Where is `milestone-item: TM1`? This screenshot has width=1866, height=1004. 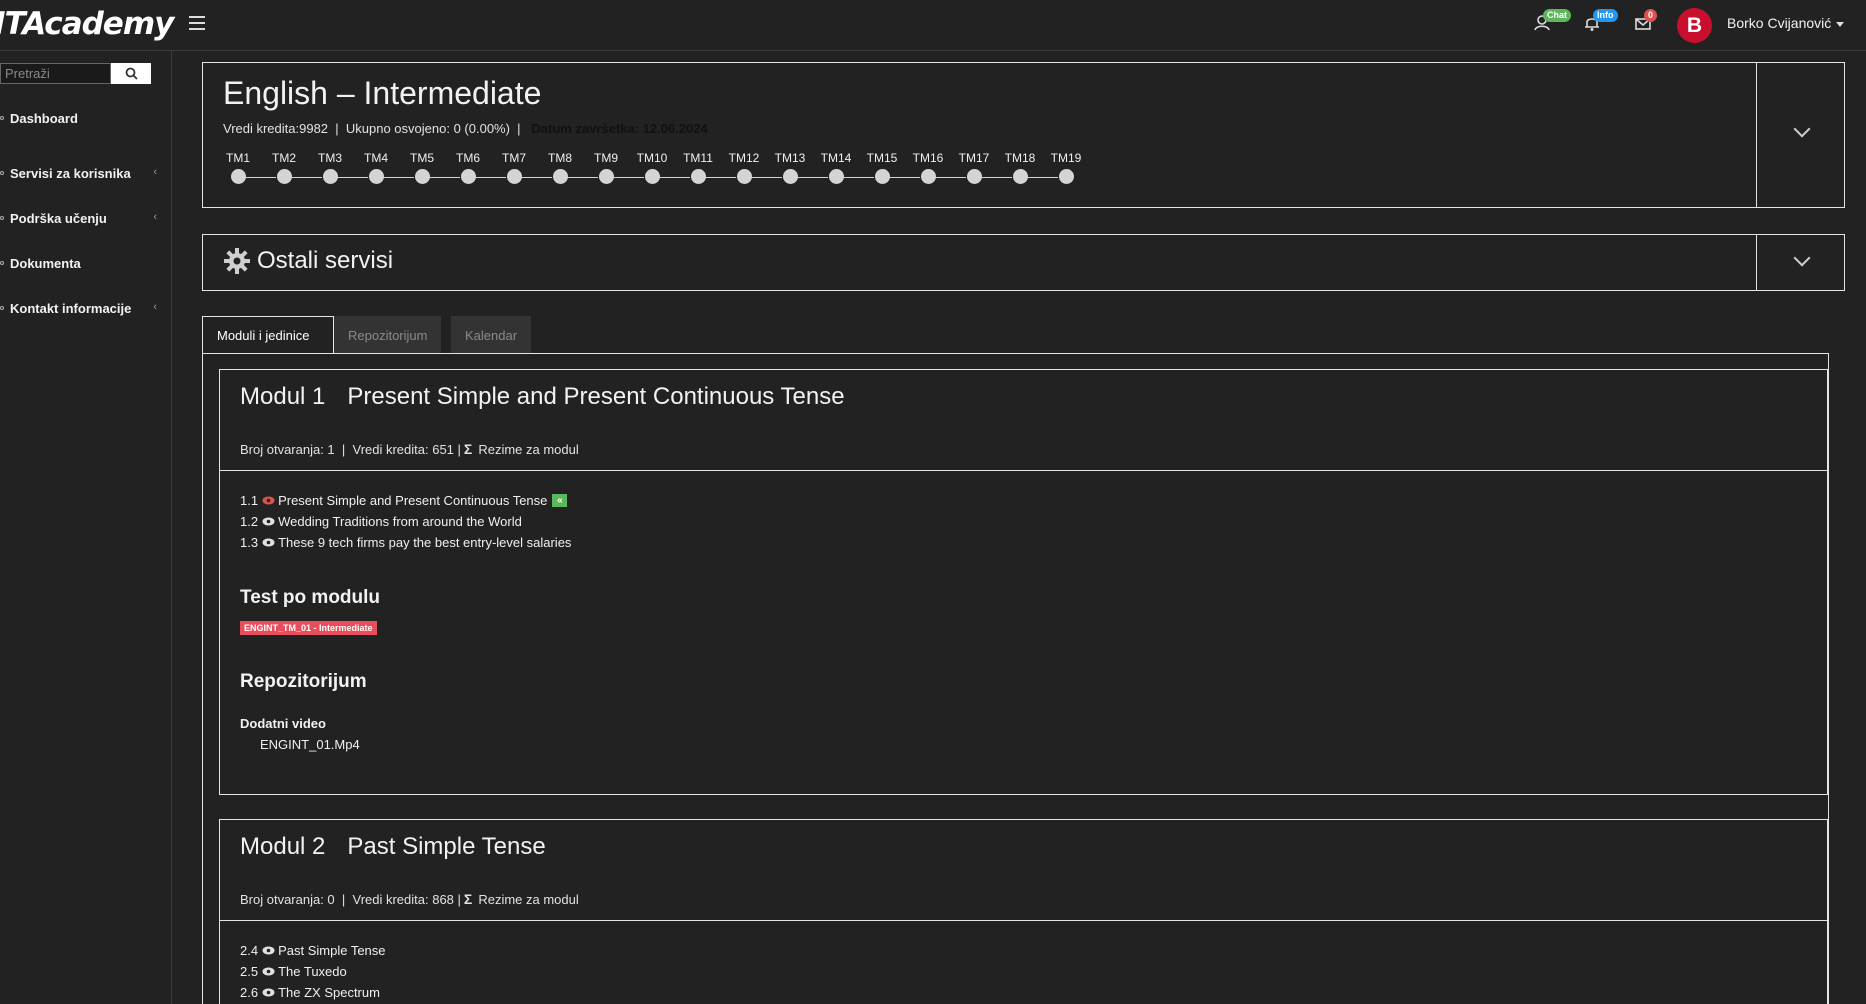
milestone-item: TM1 is located at coordinates (238, 167).